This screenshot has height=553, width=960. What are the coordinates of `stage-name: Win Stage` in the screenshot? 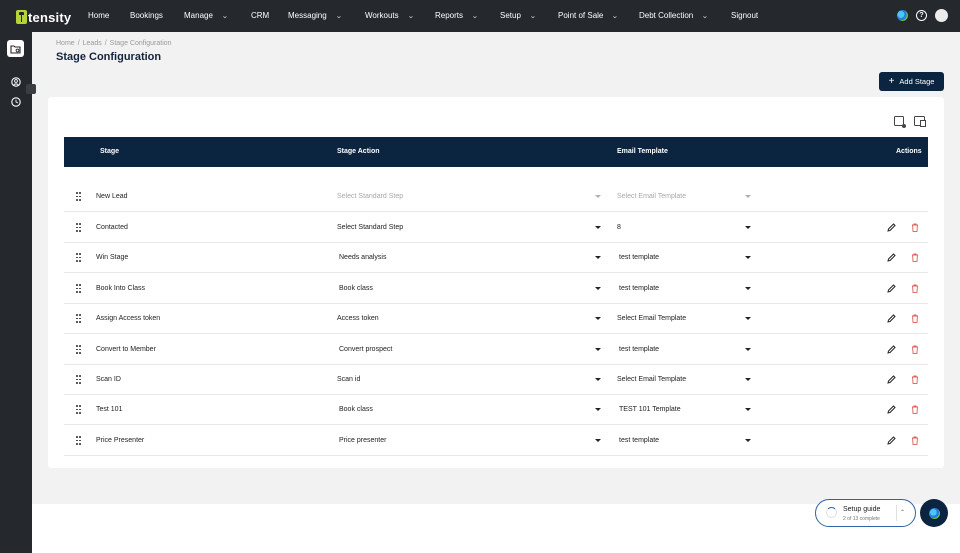 It's located at (112, 257).